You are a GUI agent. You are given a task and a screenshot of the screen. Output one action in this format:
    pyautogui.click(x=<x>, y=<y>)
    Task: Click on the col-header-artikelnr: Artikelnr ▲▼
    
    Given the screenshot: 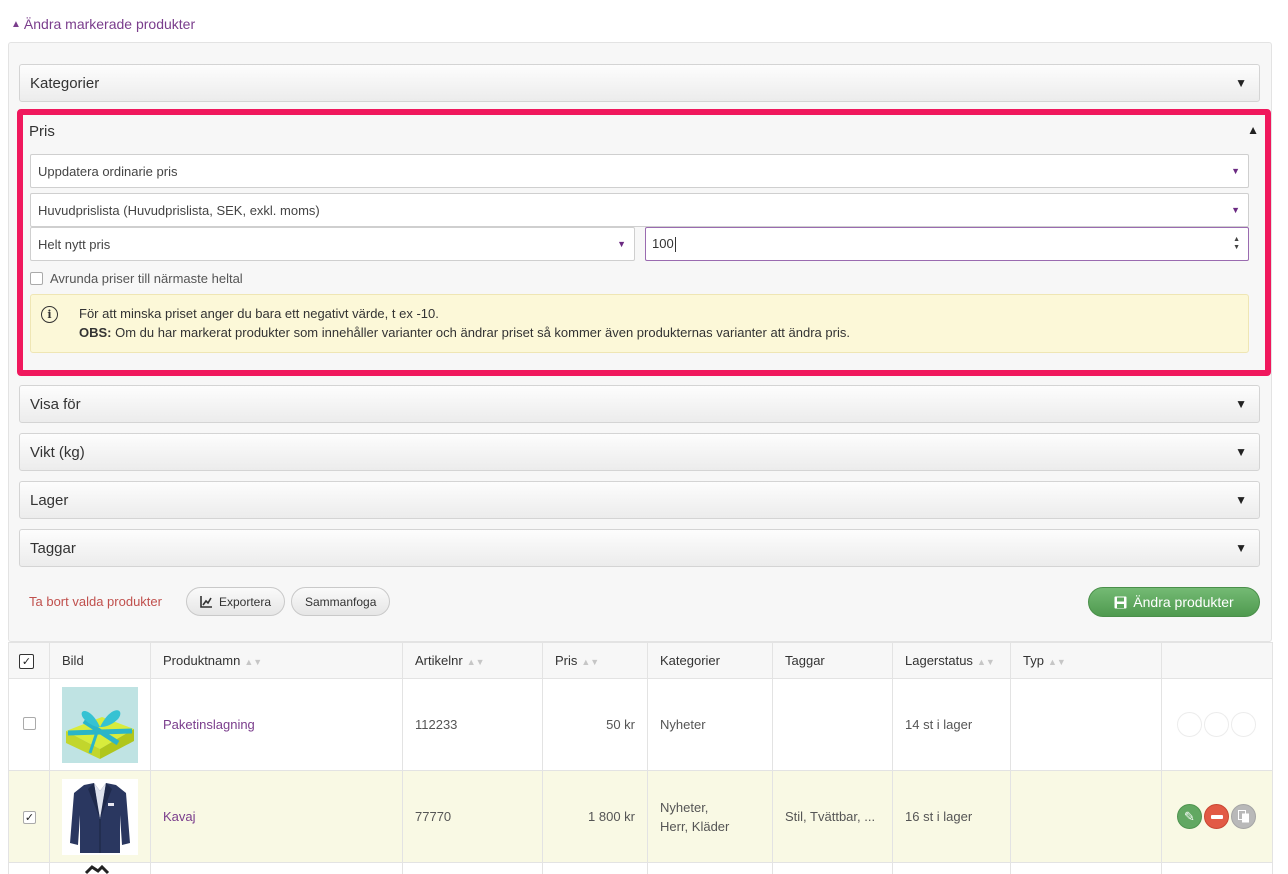 What is the action you would take?
    pyautogui.click(x=472, y=660)
    